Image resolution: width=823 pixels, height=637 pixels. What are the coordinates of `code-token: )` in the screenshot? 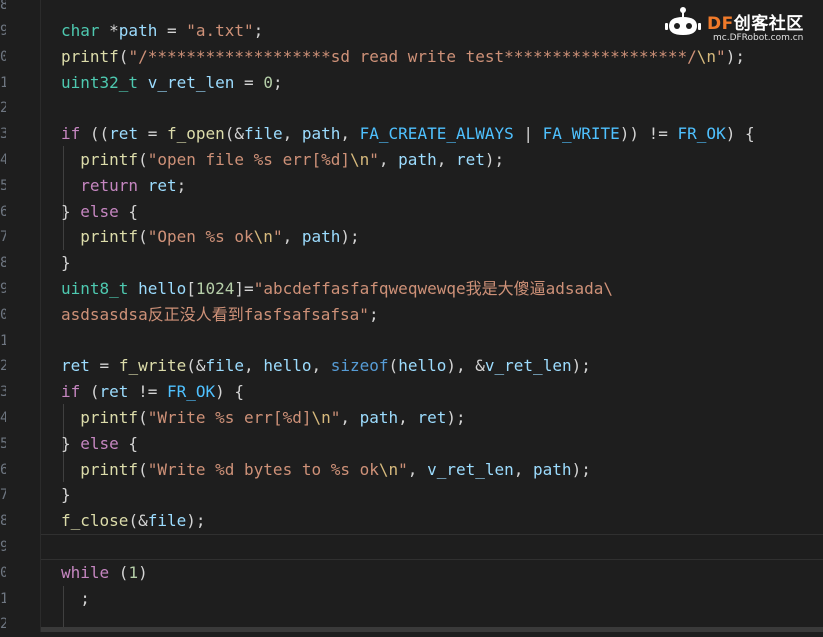 It's located at (143, 572).